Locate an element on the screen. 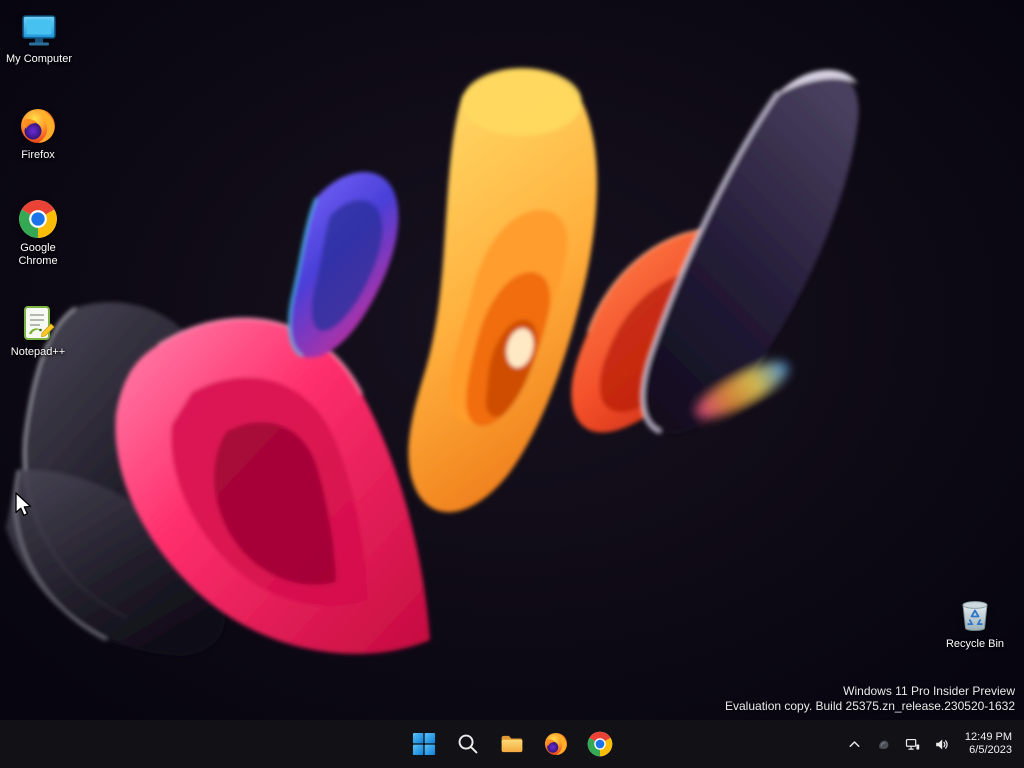 This screenshot has height=768, width=1024. desktop-icon-label: Notepad++ is located at coordinates (38, 352).